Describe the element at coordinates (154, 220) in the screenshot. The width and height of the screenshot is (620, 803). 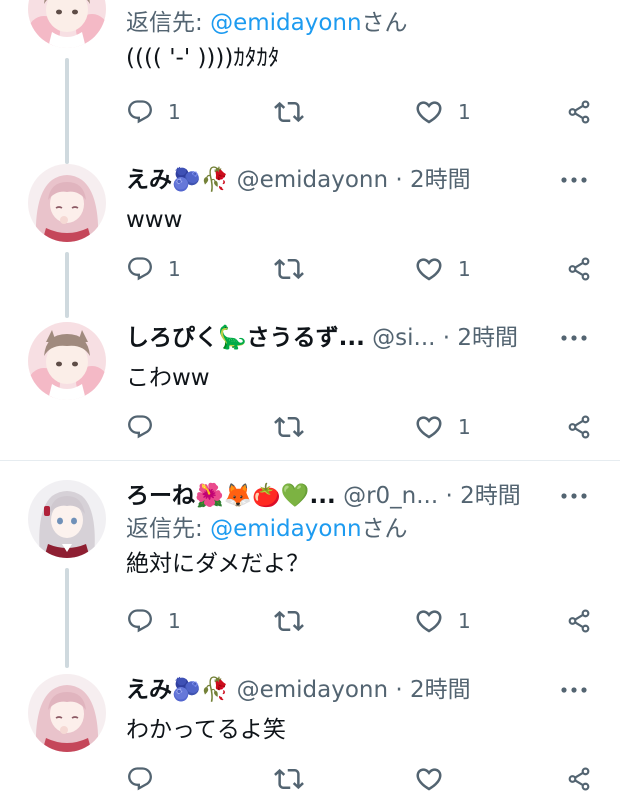
I see `tweet-text: www` at that location.